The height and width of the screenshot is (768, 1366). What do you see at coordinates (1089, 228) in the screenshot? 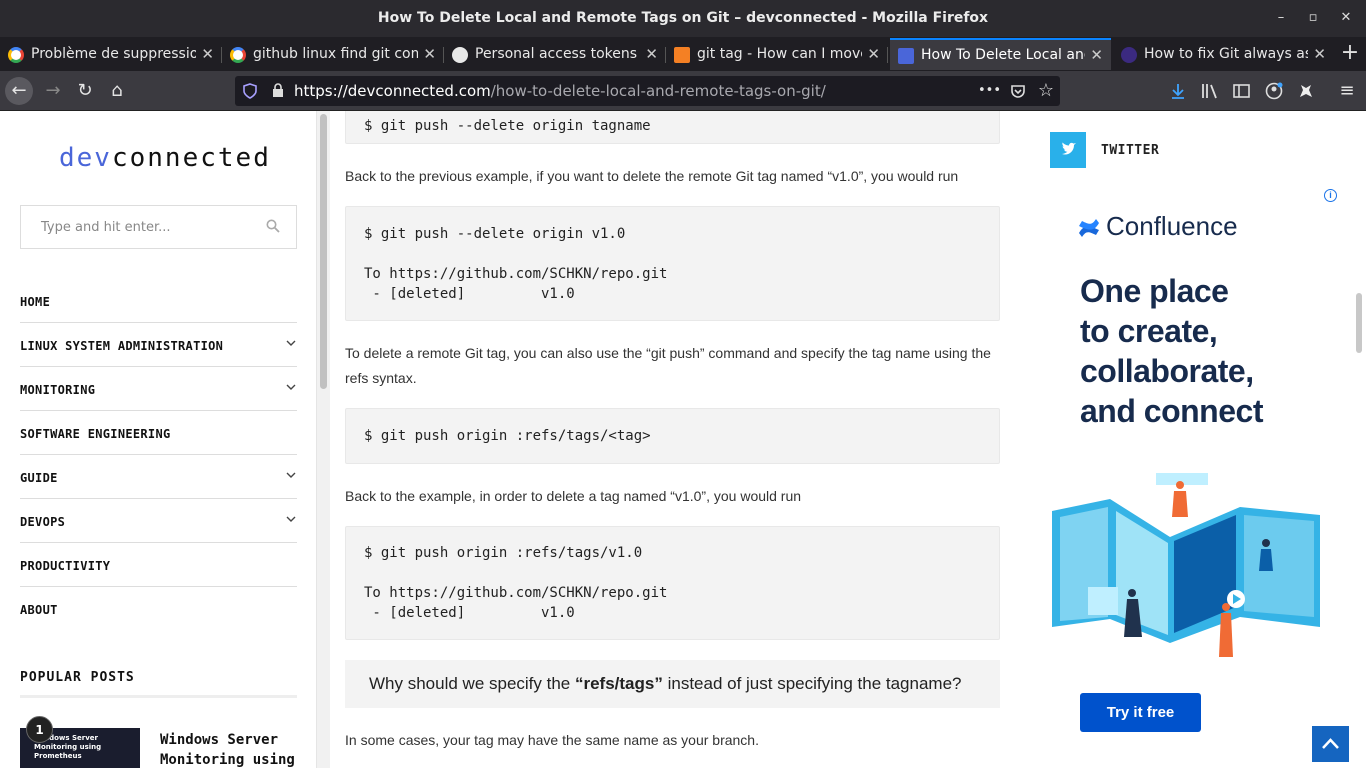
I see `confluence-logo-icon` at bounding box center [1089, 228].